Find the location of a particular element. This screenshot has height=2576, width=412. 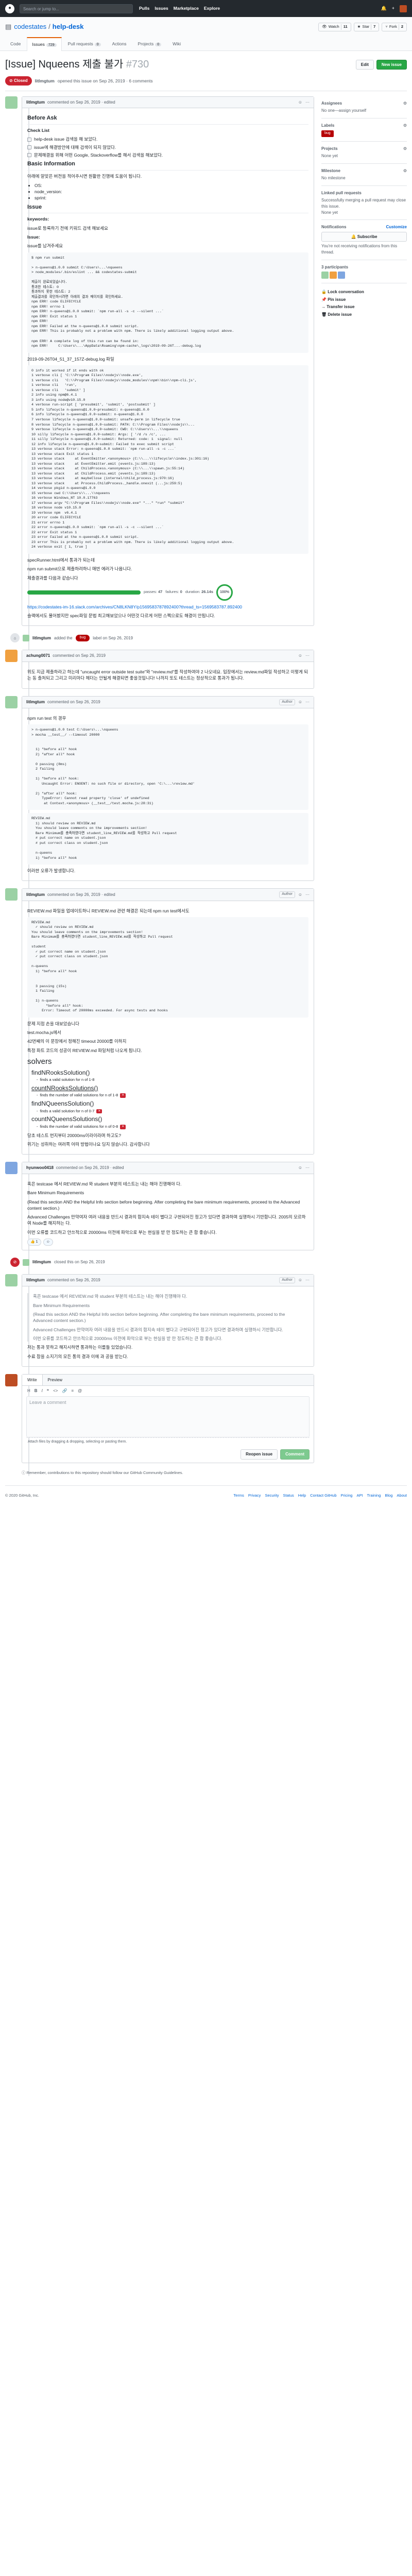

bell-icon: 🔔 is located at coordinates (384, 8).